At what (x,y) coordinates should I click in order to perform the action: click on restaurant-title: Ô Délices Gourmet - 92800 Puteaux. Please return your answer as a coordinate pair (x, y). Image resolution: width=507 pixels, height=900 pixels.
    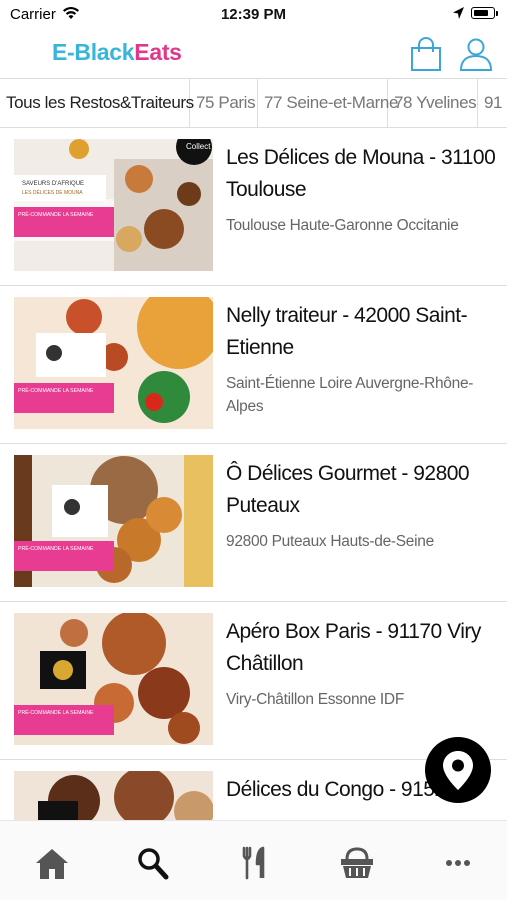
    Looking at the image, I should click on (361, 490).